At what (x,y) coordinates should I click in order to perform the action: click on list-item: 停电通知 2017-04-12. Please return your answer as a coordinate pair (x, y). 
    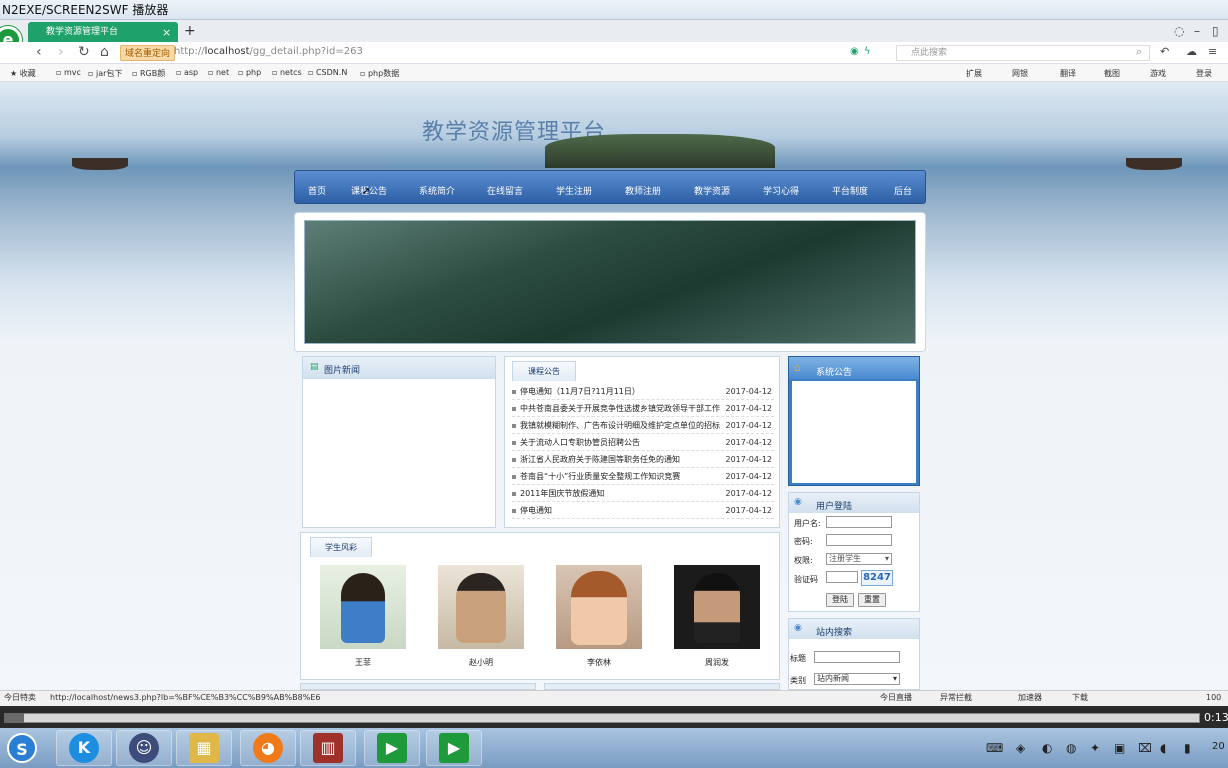
    Looking at the image, I should click on (643, 511).